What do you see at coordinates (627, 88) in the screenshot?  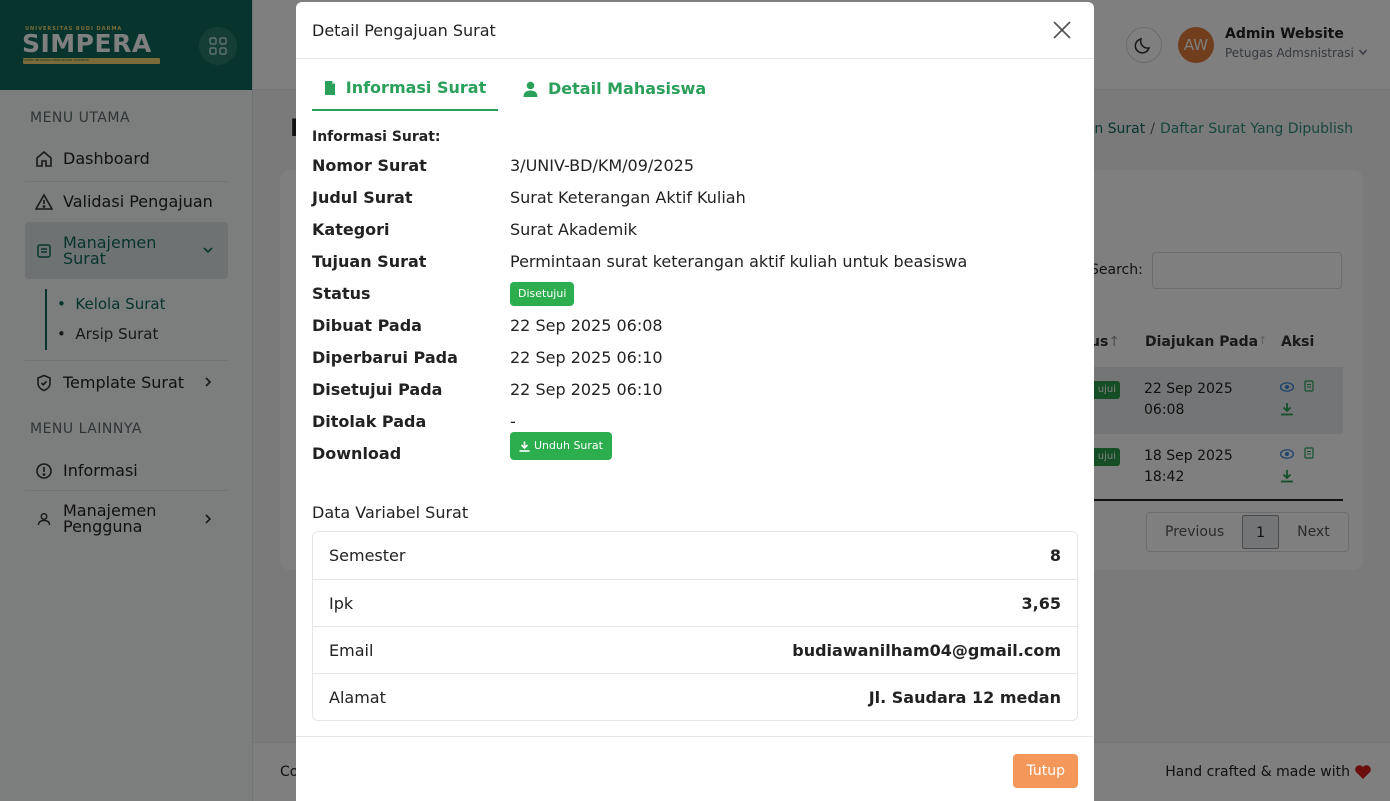 I see `tab-label: Detail Mahasiswa` at bounding box center [627, 88].